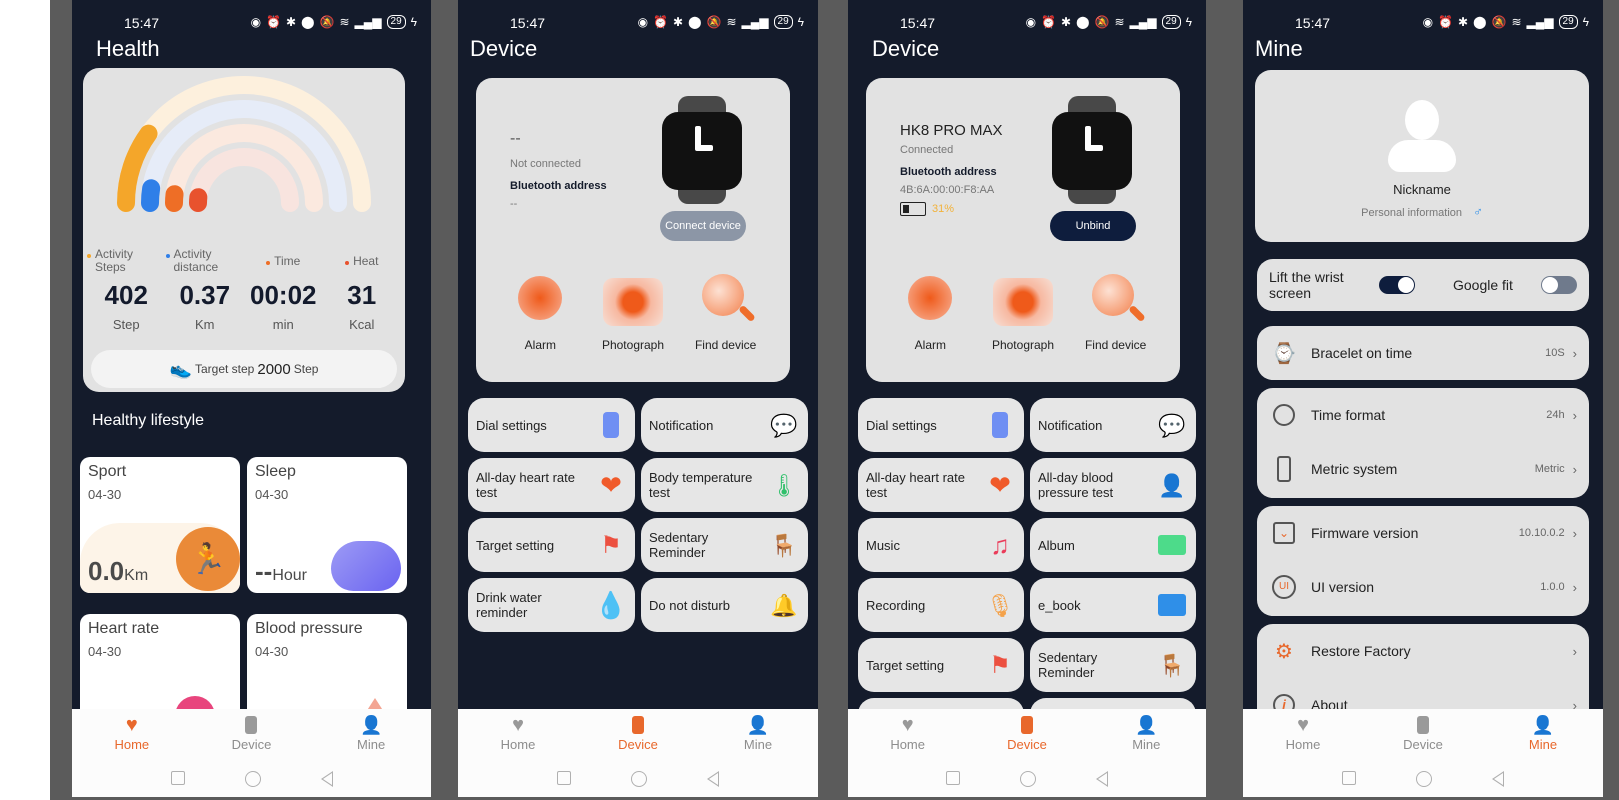 This screenshot has height=800, width=1619. Describe the element at coordinates (1000, 665) in the screenshot. I see `flag-icon: ⚑` at that location.